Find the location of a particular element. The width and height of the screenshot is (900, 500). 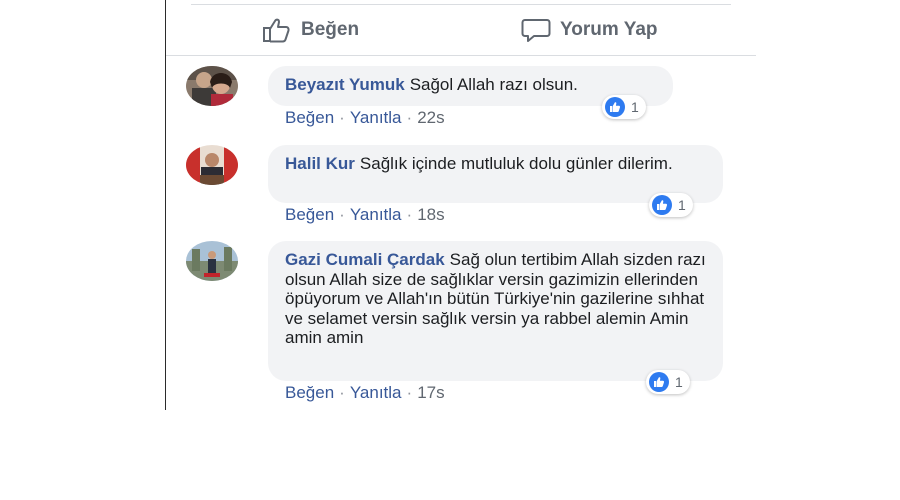

comment-meta: Beğen · Yanıtla · 17s is located at coordinates (365, 393).